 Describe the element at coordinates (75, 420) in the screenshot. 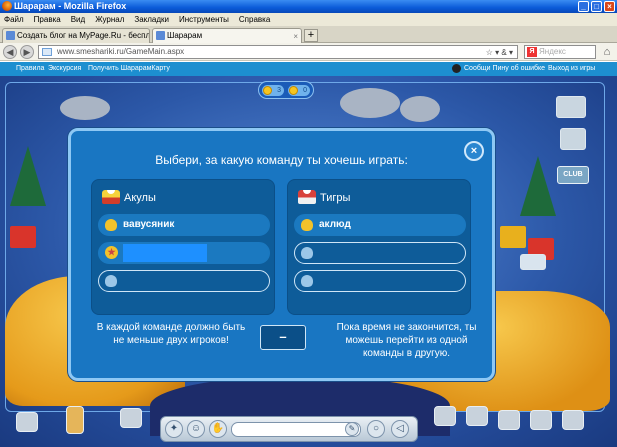

I see `character-icon` at that location.